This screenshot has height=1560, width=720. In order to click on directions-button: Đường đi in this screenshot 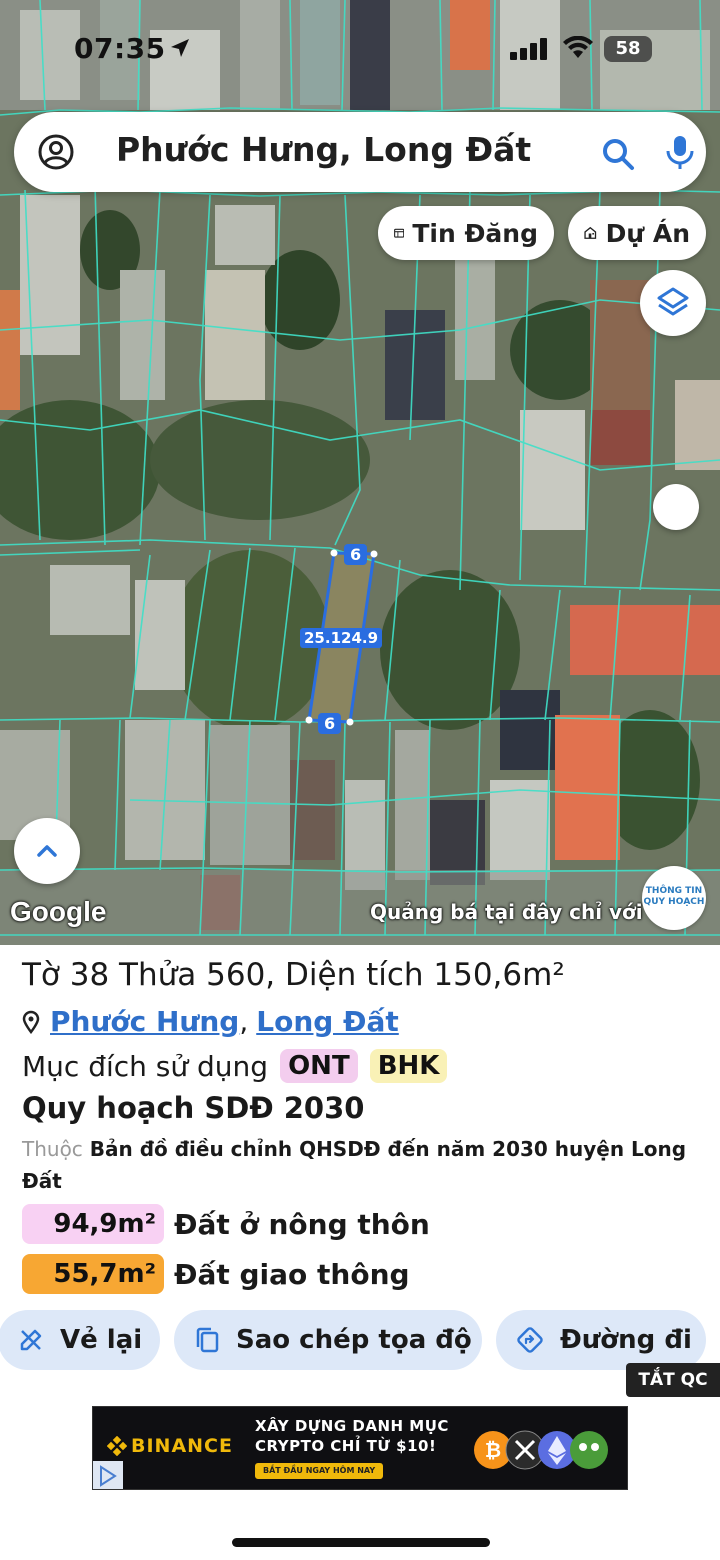, I will do `click(601, 1340)`.